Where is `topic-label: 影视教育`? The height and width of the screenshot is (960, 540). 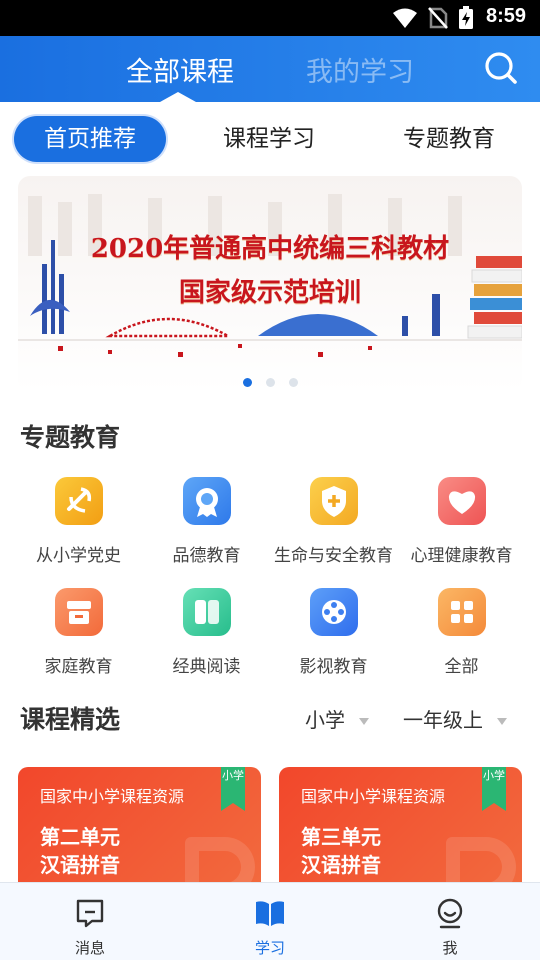
topic-label: 影视教育 is located at coordinates (333, 667).